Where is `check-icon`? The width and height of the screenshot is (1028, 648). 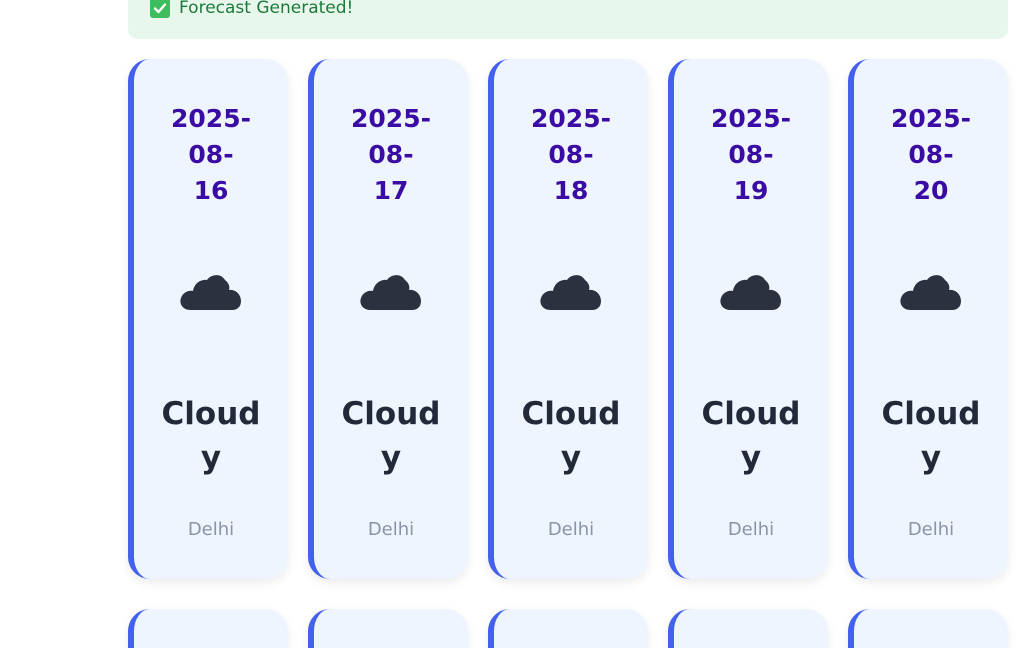
check-icon is located at coordinates (160, 9).